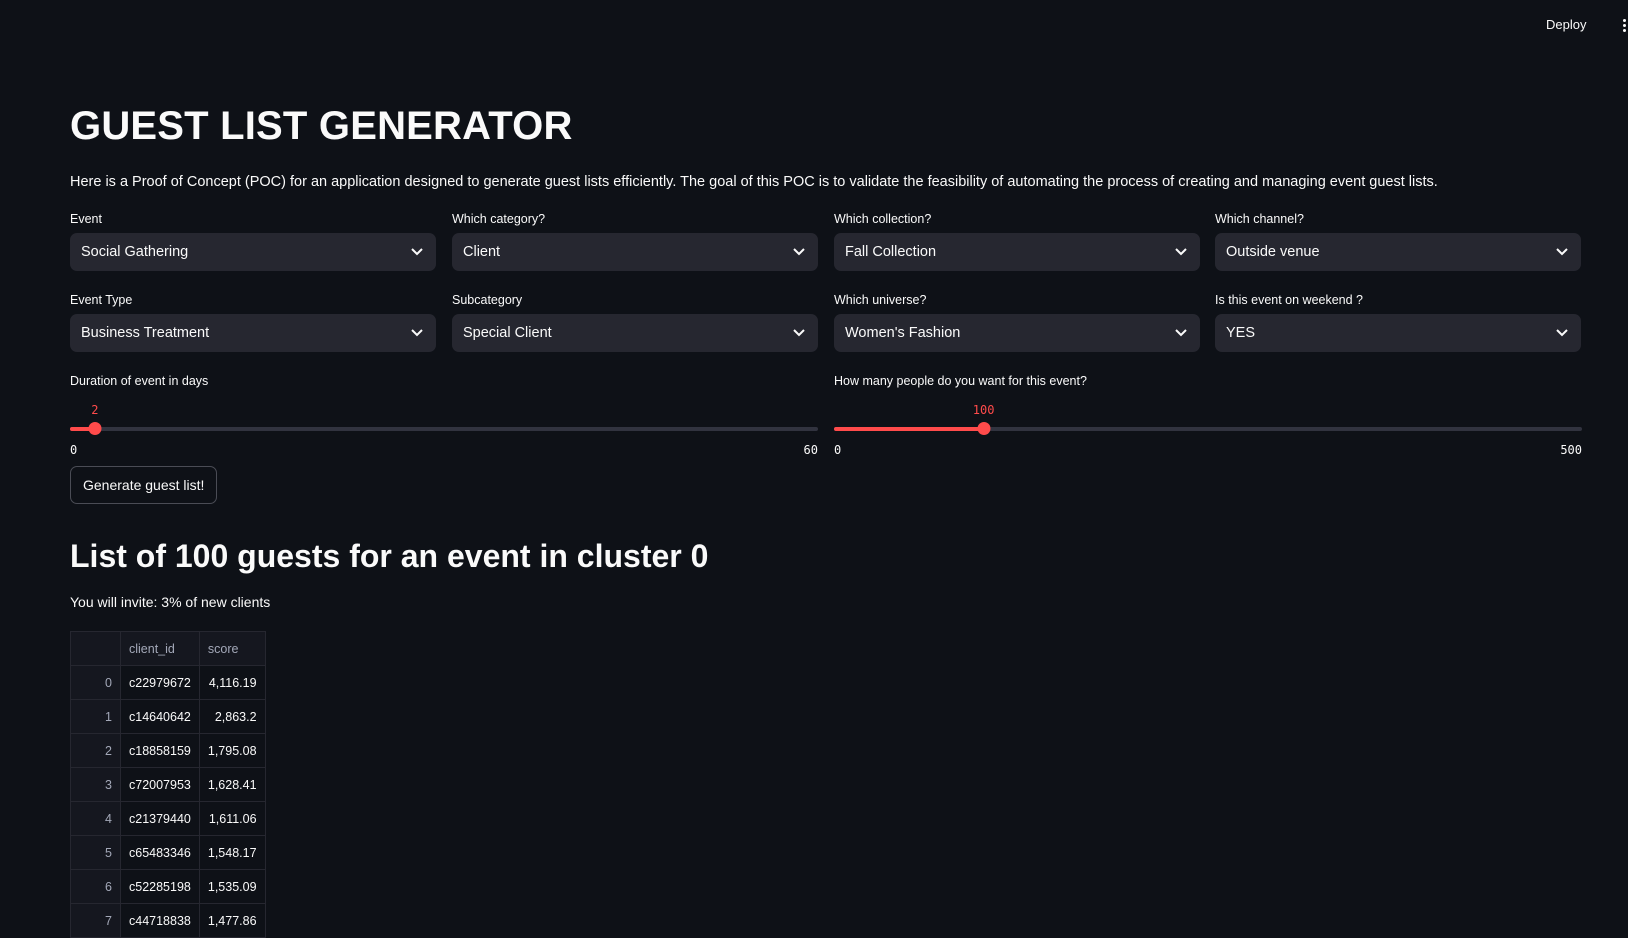 The width and height of the screenshot is (1628, 938). What do you see at coordinates (95, 410) in the screenshot?
I see `duration-slider-value: 2` at bounding box center [95, 410].